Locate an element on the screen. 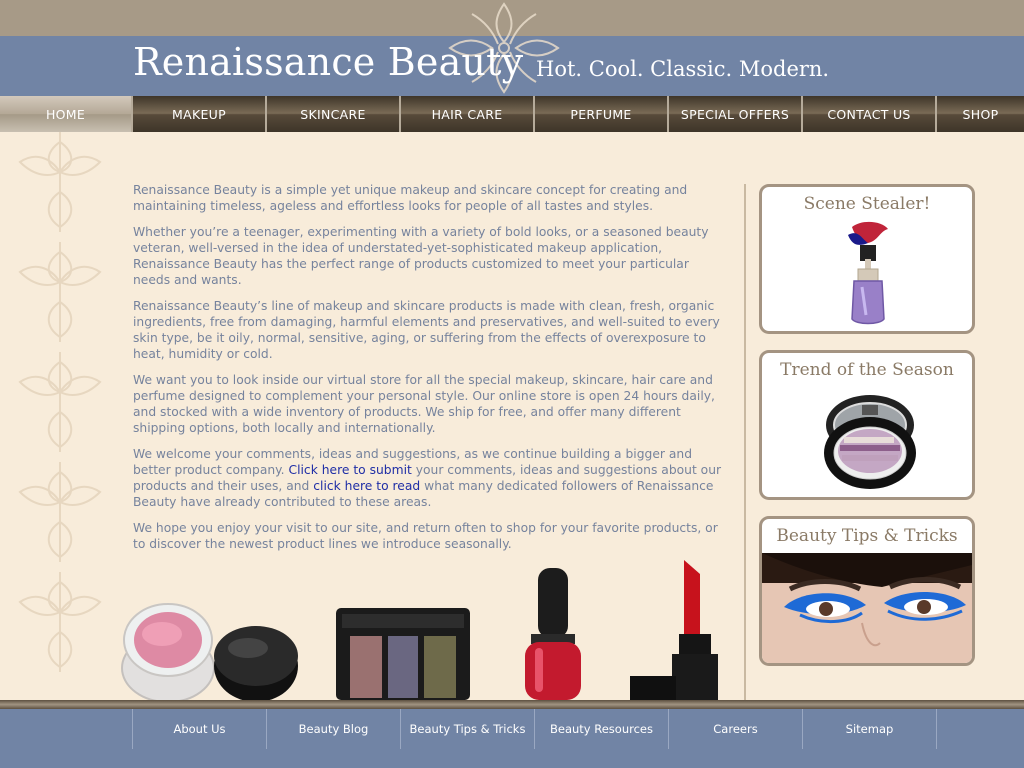  footer-link-tips: Beauty Tips & Tricks is located at coordinates (468, 729).